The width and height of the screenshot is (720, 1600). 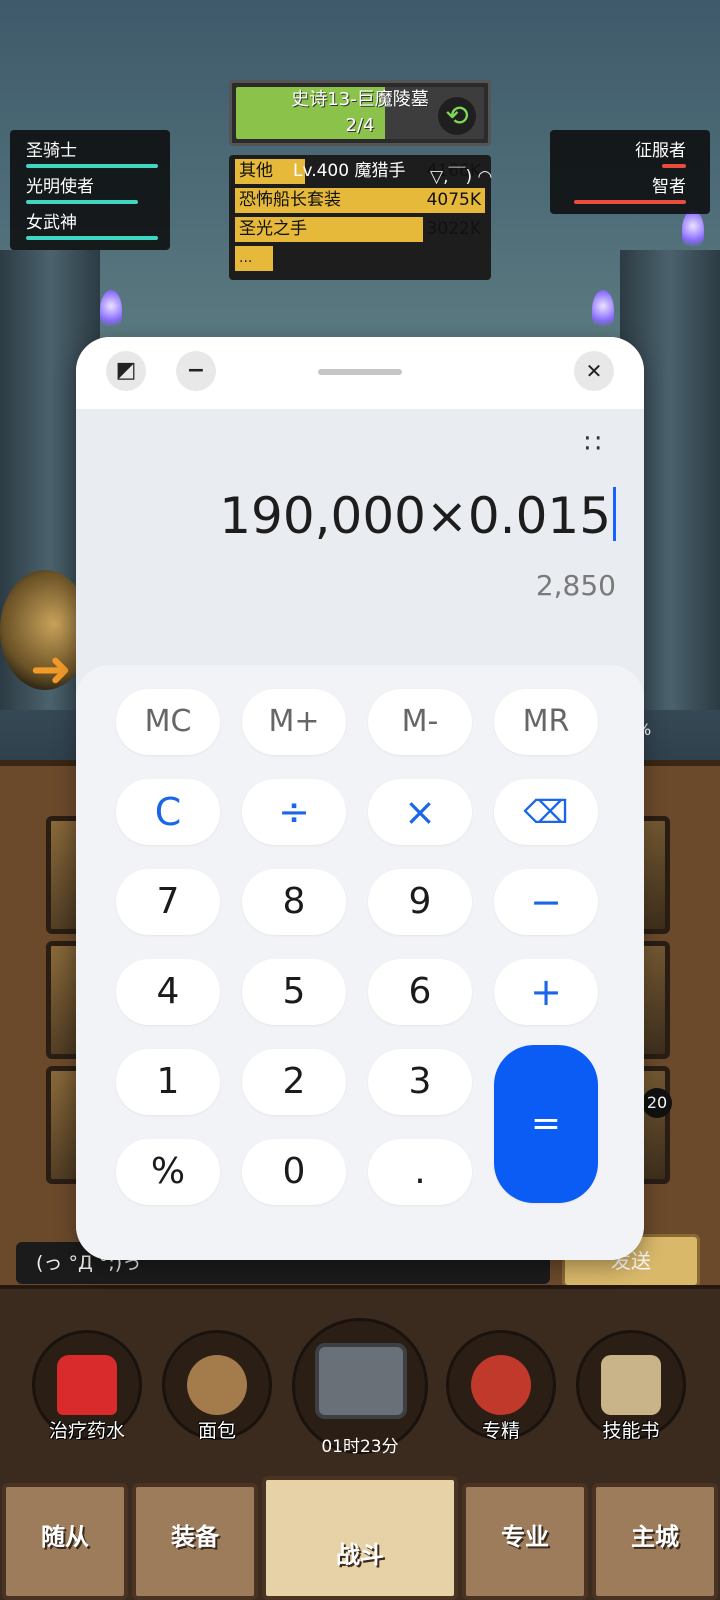 I want to click on enemy-member: 智者, so click(x=630, y=190).